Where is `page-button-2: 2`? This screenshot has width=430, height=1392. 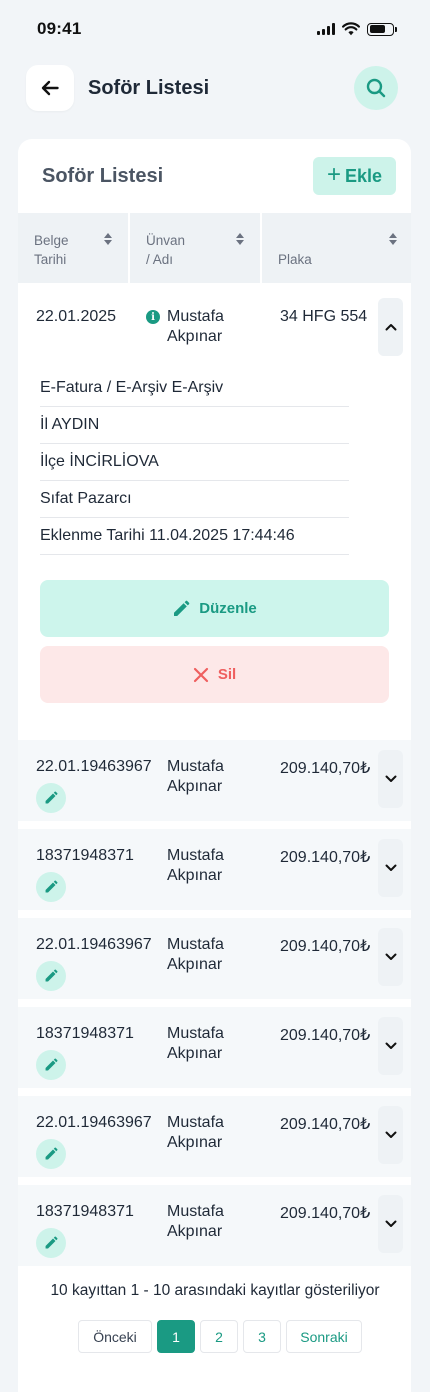 page-button-2: 2 is located at coordinates (219, 1336).